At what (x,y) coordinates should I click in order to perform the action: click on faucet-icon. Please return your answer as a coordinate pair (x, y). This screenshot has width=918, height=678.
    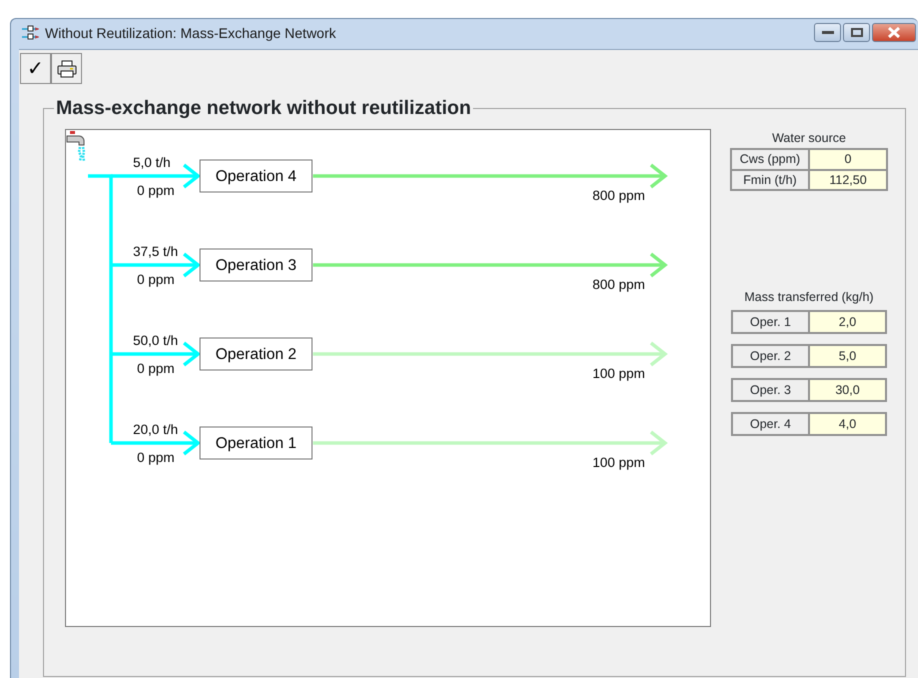
    Looking at the image, I should click on (76, 146).